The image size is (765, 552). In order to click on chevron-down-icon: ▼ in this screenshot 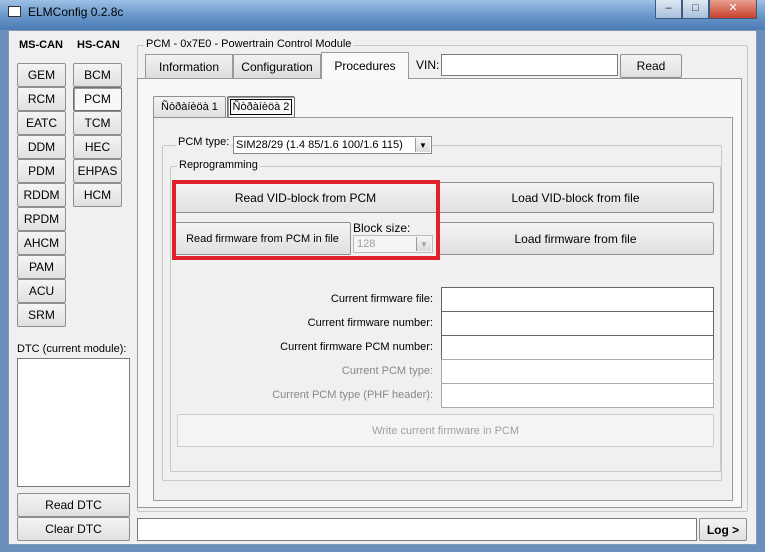, I will do `click(422, 145)`.